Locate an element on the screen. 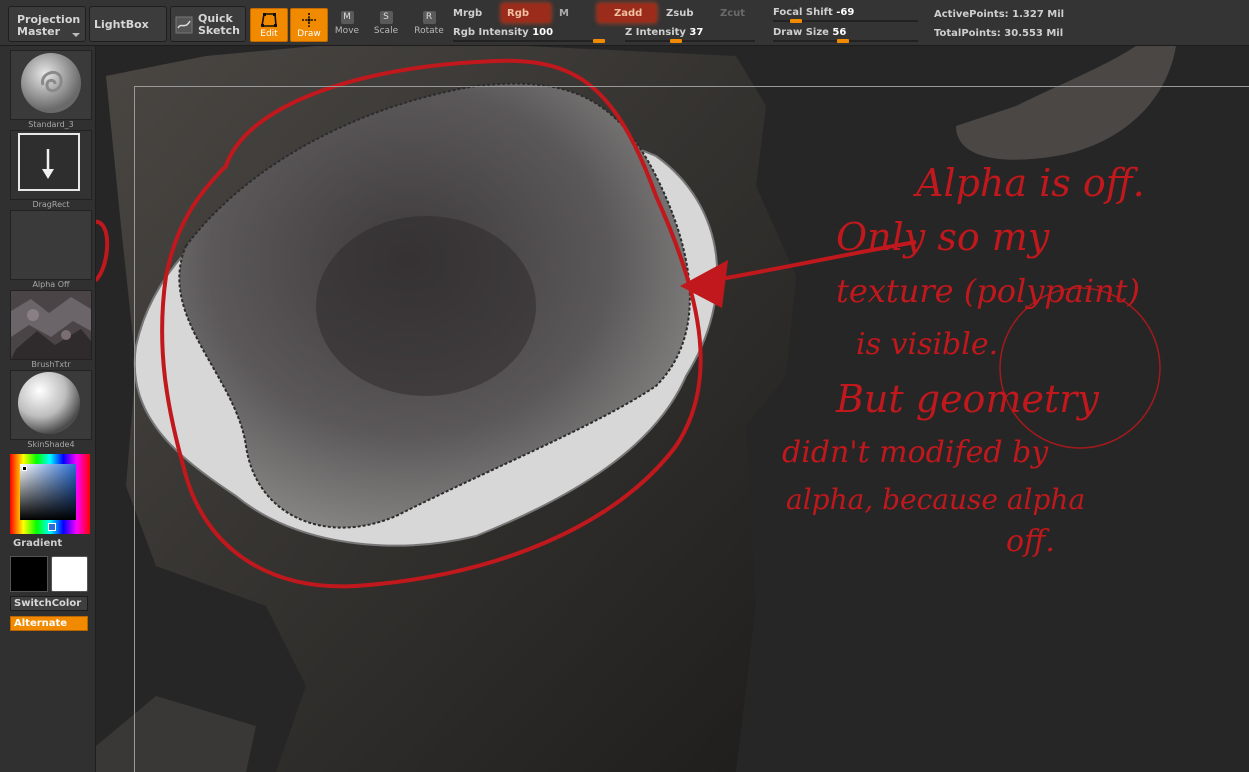 The height and width of the screenshot is (772, 1249). draw-size-slider: Draw Size 56 is located at coordinates (809, 32).